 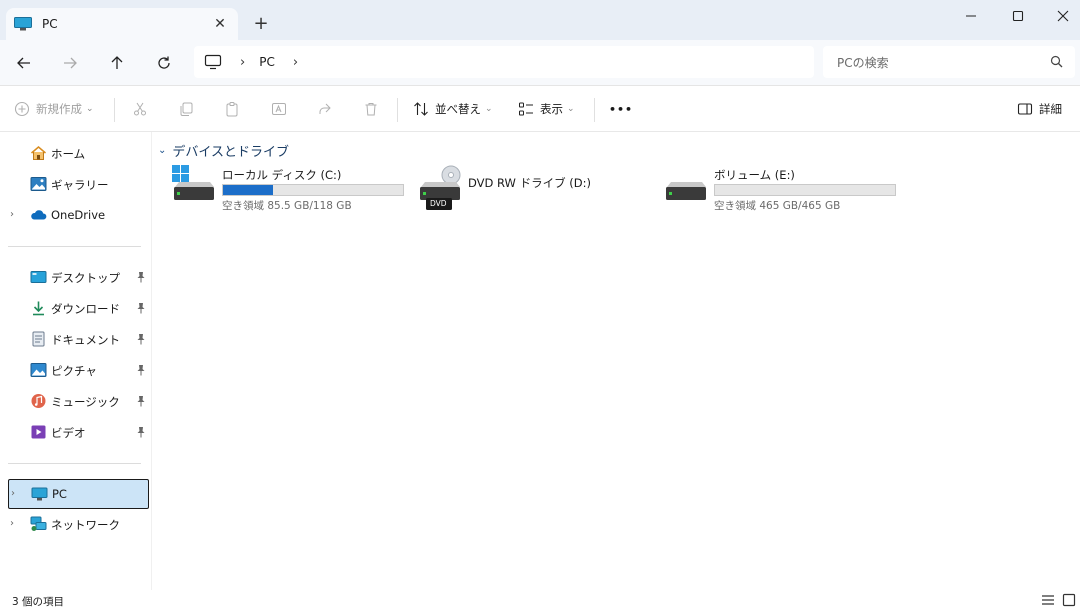 What do you see at coordinates (50, 24) in the screenshot?
I see `tab-label: PC` at bounding box center [50, 24].